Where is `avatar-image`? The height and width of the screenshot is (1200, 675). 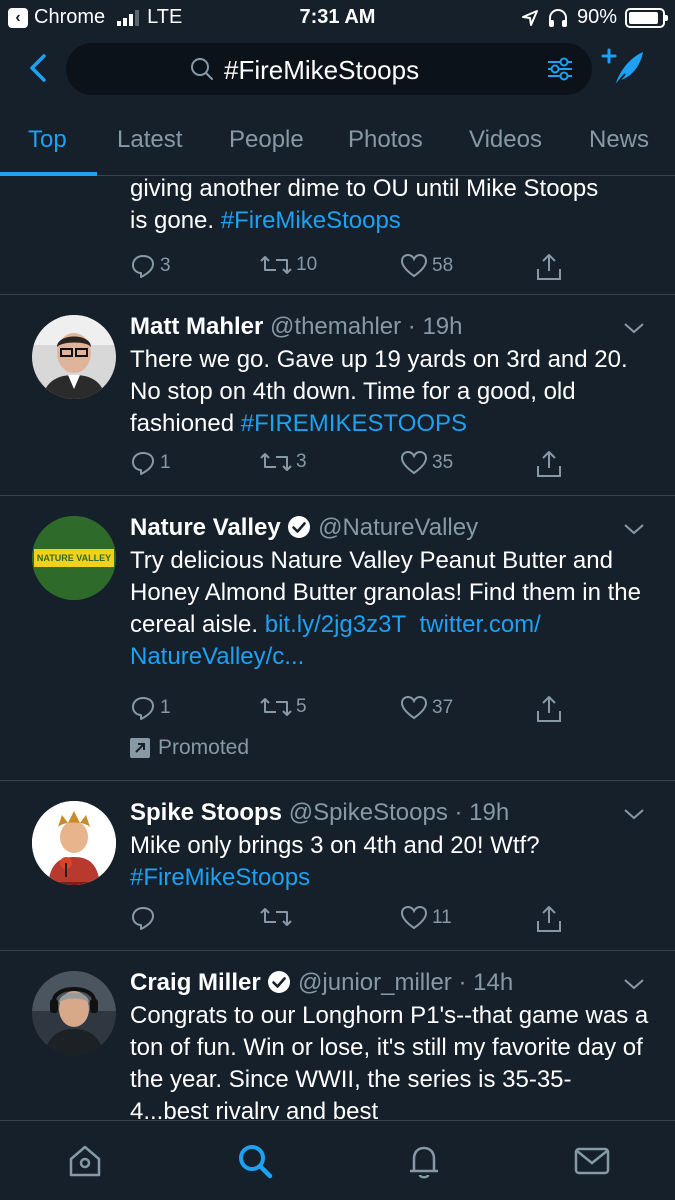
avatar-image is located at coordinates (74, 843).